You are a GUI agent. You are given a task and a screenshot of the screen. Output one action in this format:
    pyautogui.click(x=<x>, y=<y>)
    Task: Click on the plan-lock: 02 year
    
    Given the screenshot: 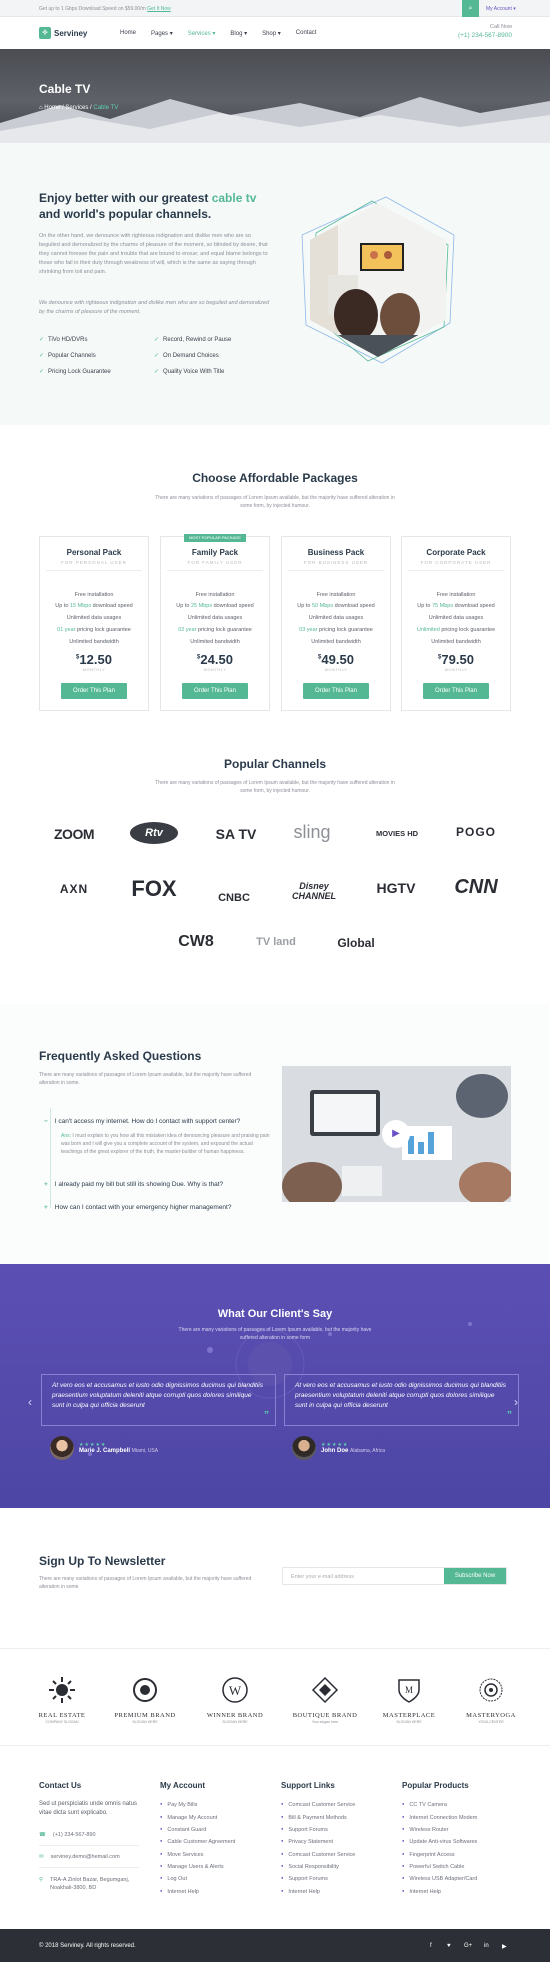 What is the action you would take?
    pyautogui.click(x=187, y=630)
    